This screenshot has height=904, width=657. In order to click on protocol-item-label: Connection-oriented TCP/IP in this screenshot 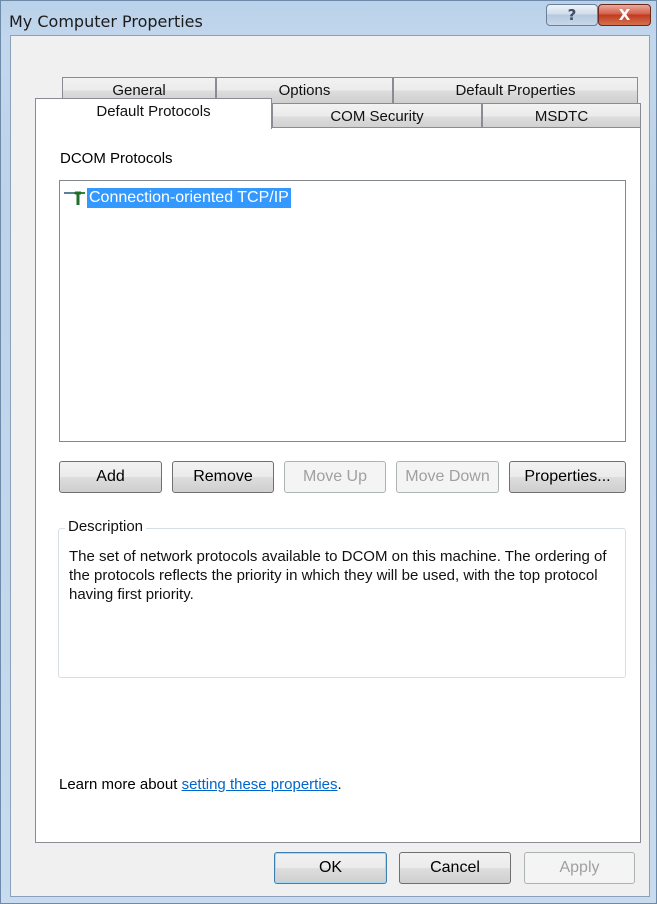, I will do `click(189, 198)`.